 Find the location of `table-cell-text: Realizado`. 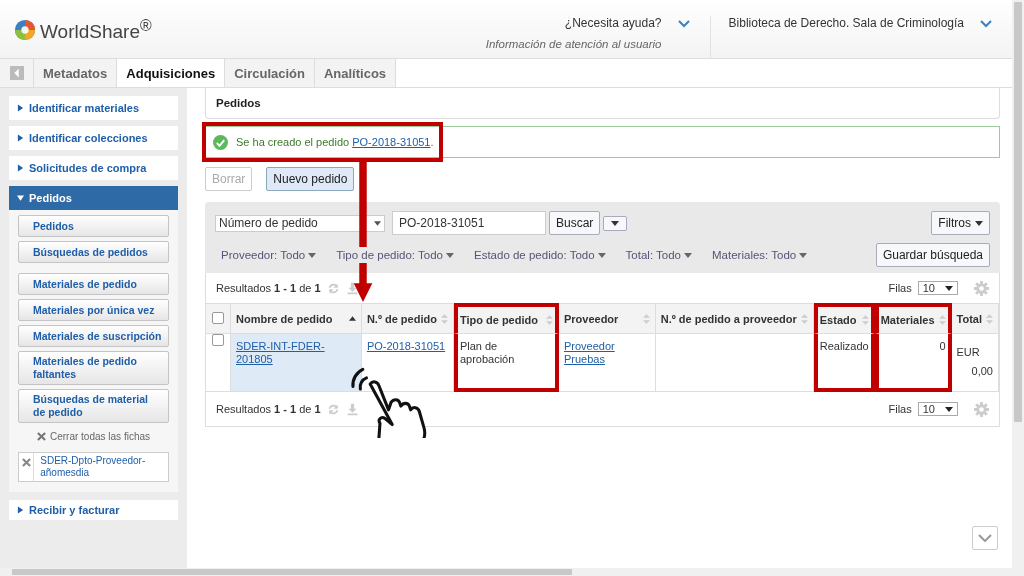

table-cell-text: Realizado is located at coordinates (844, 346).